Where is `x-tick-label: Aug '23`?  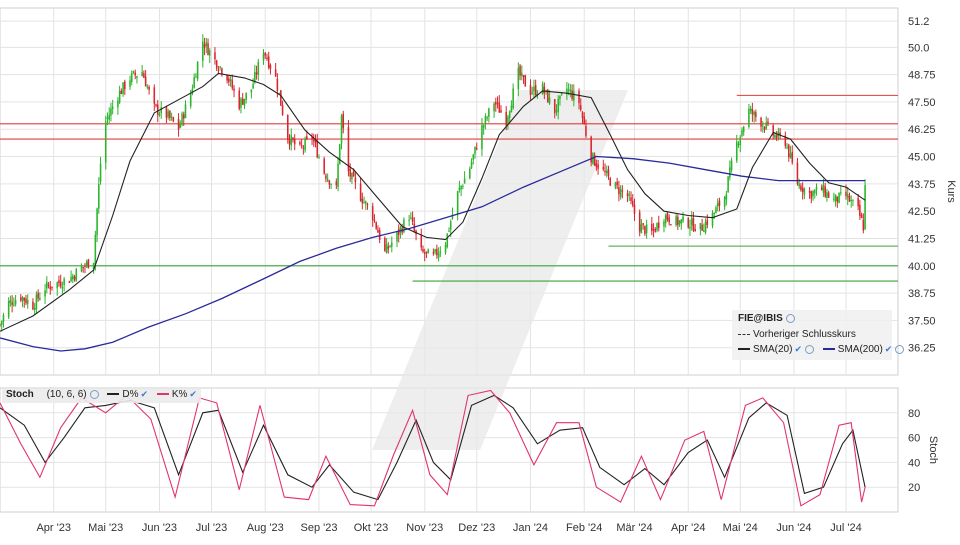 x-tick-label: Aug '23 is located at coordinates (265, 528).